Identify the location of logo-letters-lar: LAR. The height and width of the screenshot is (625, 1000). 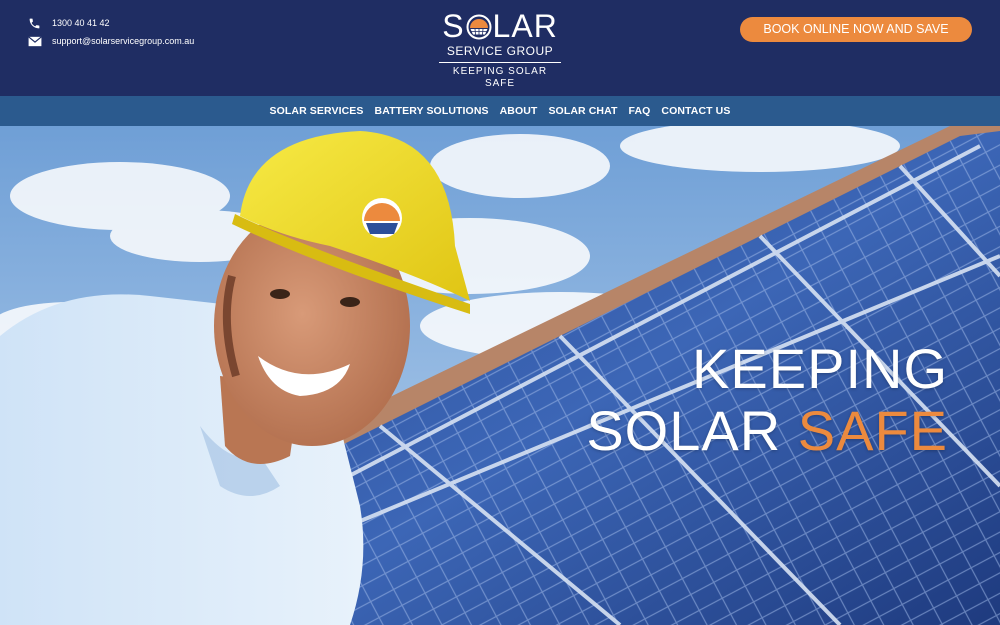
(525, 26).